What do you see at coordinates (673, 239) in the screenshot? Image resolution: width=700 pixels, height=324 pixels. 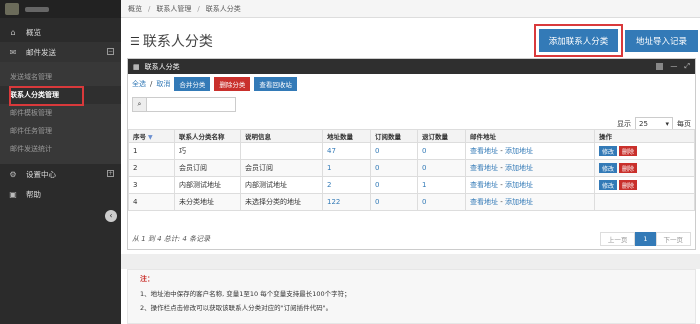 I see `next-page-button: 下一页` at bounding box center [673, 239].